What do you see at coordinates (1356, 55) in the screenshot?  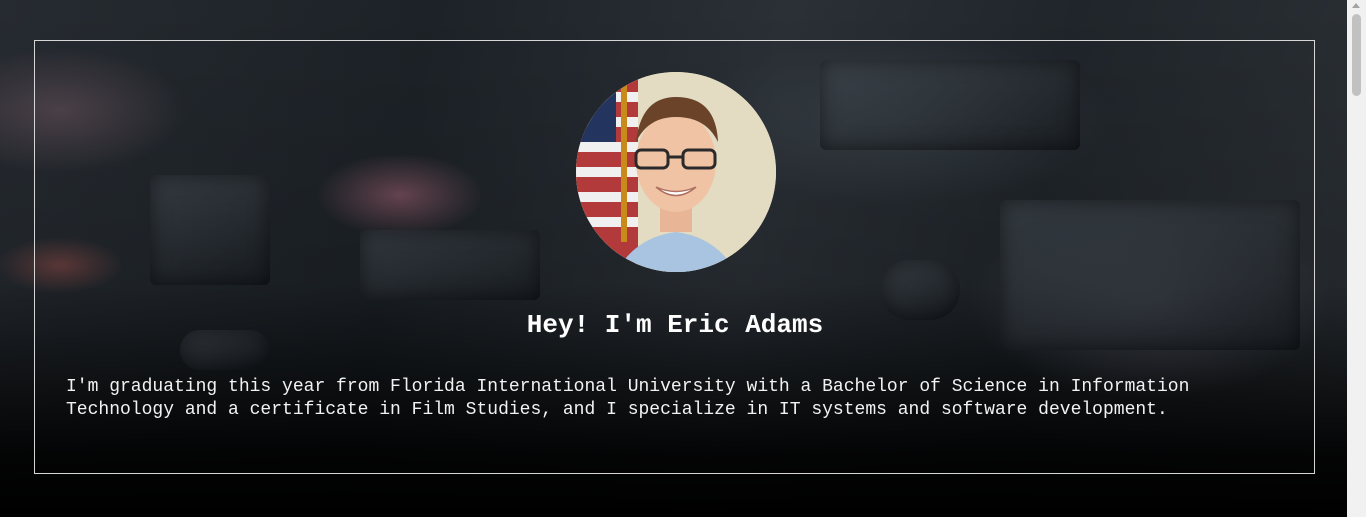 I see `scrollbar-thumb` at bounding box center [1356, 55].